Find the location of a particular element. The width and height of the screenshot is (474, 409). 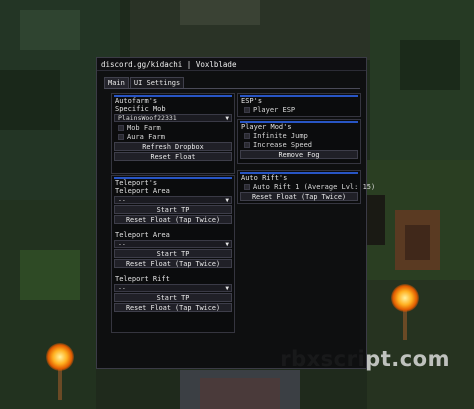

teleport-area-value: -- is located at coordinates (122, 200).